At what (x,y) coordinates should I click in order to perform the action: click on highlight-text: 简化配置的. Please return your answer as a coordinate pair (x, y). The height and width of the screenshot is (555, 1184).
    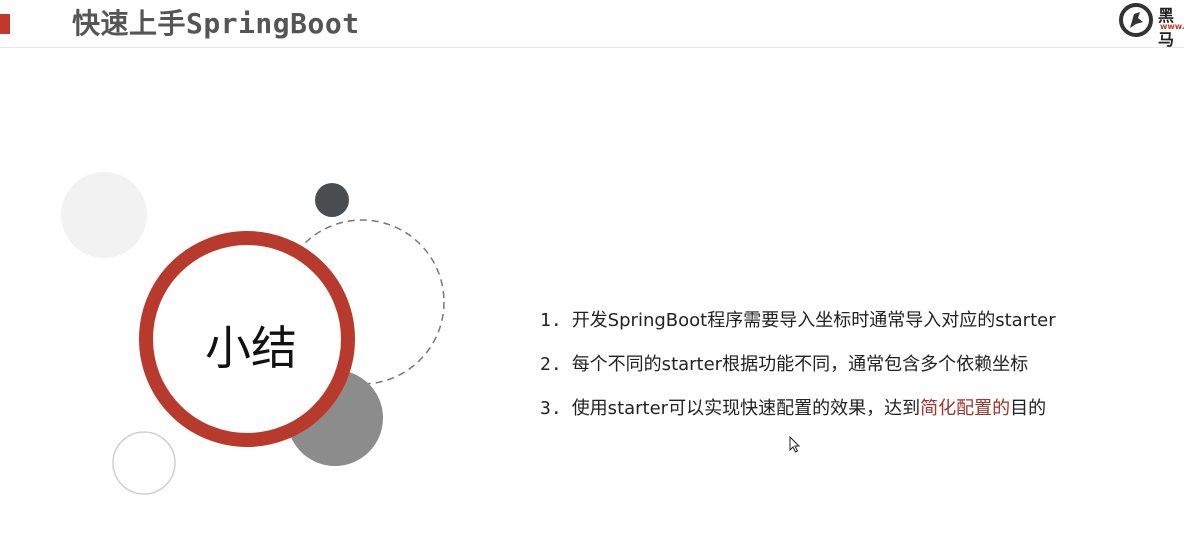
    Looking at the image, I should click on (965, 408).